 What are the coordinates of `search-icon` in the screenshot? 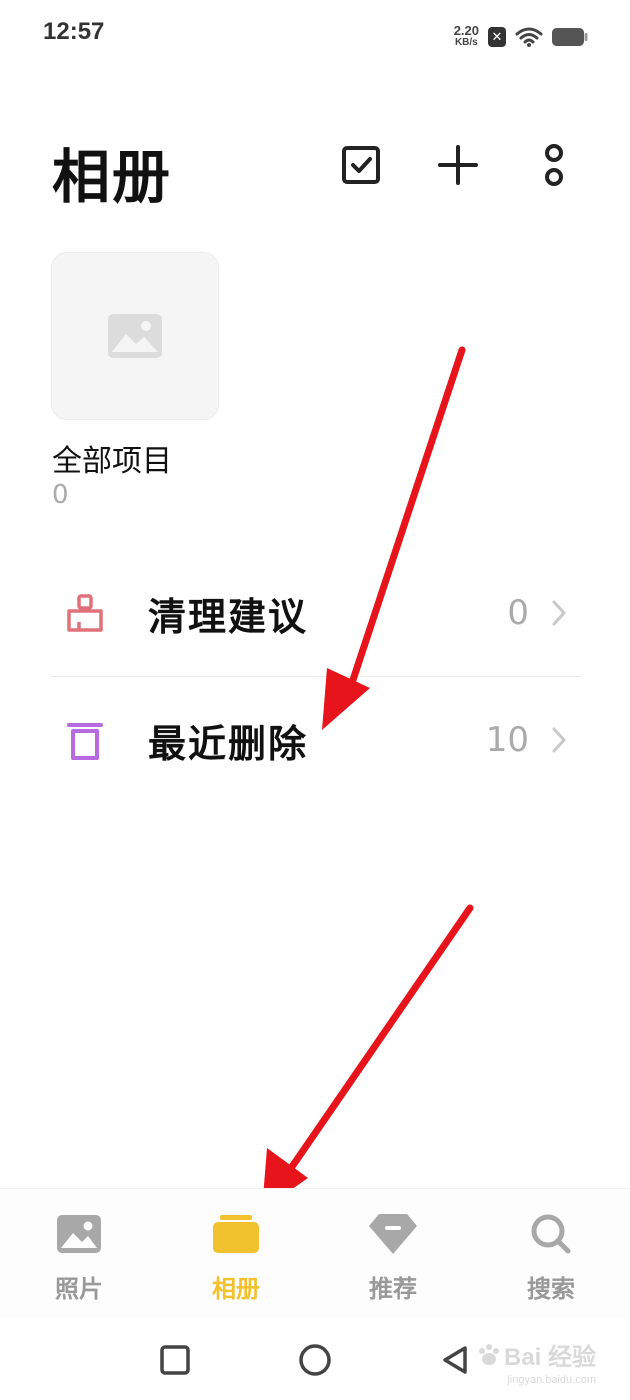 It's located at (551, 1234).